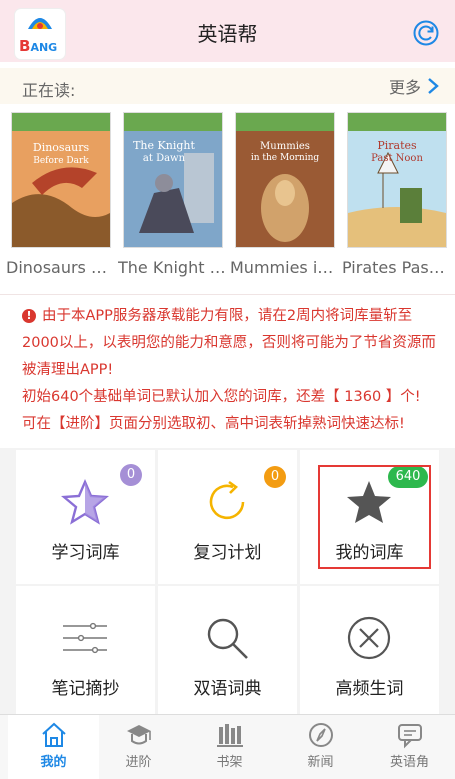  Describe the element at coordinates (54, 734) in the screenshot. I see `home-icon` at that location.